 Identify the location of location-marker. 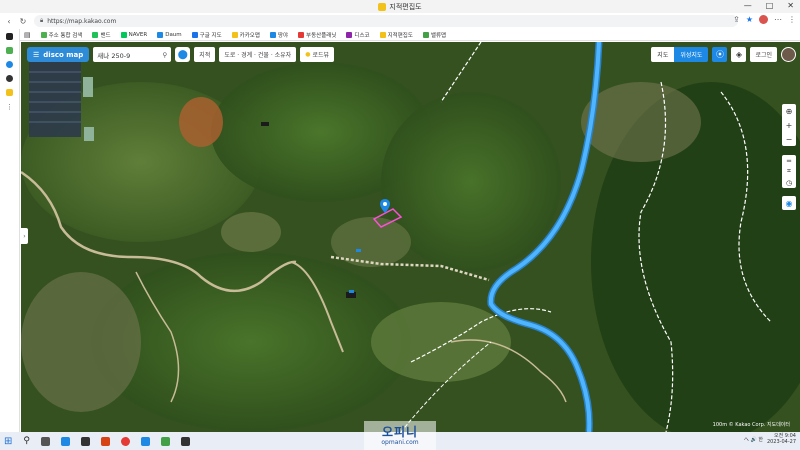
(385, 207).